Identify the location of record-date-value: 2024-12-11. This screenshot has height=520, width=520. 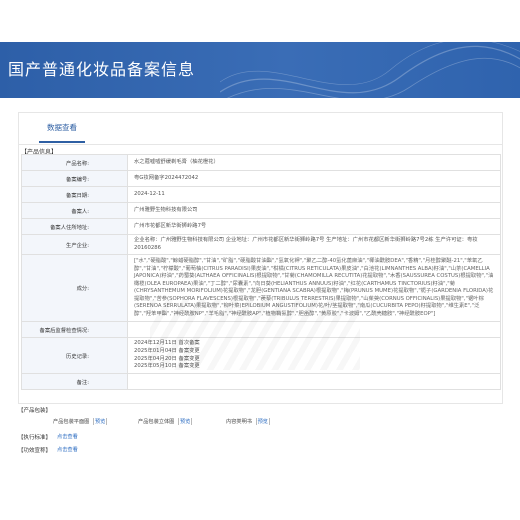
(314, 194).